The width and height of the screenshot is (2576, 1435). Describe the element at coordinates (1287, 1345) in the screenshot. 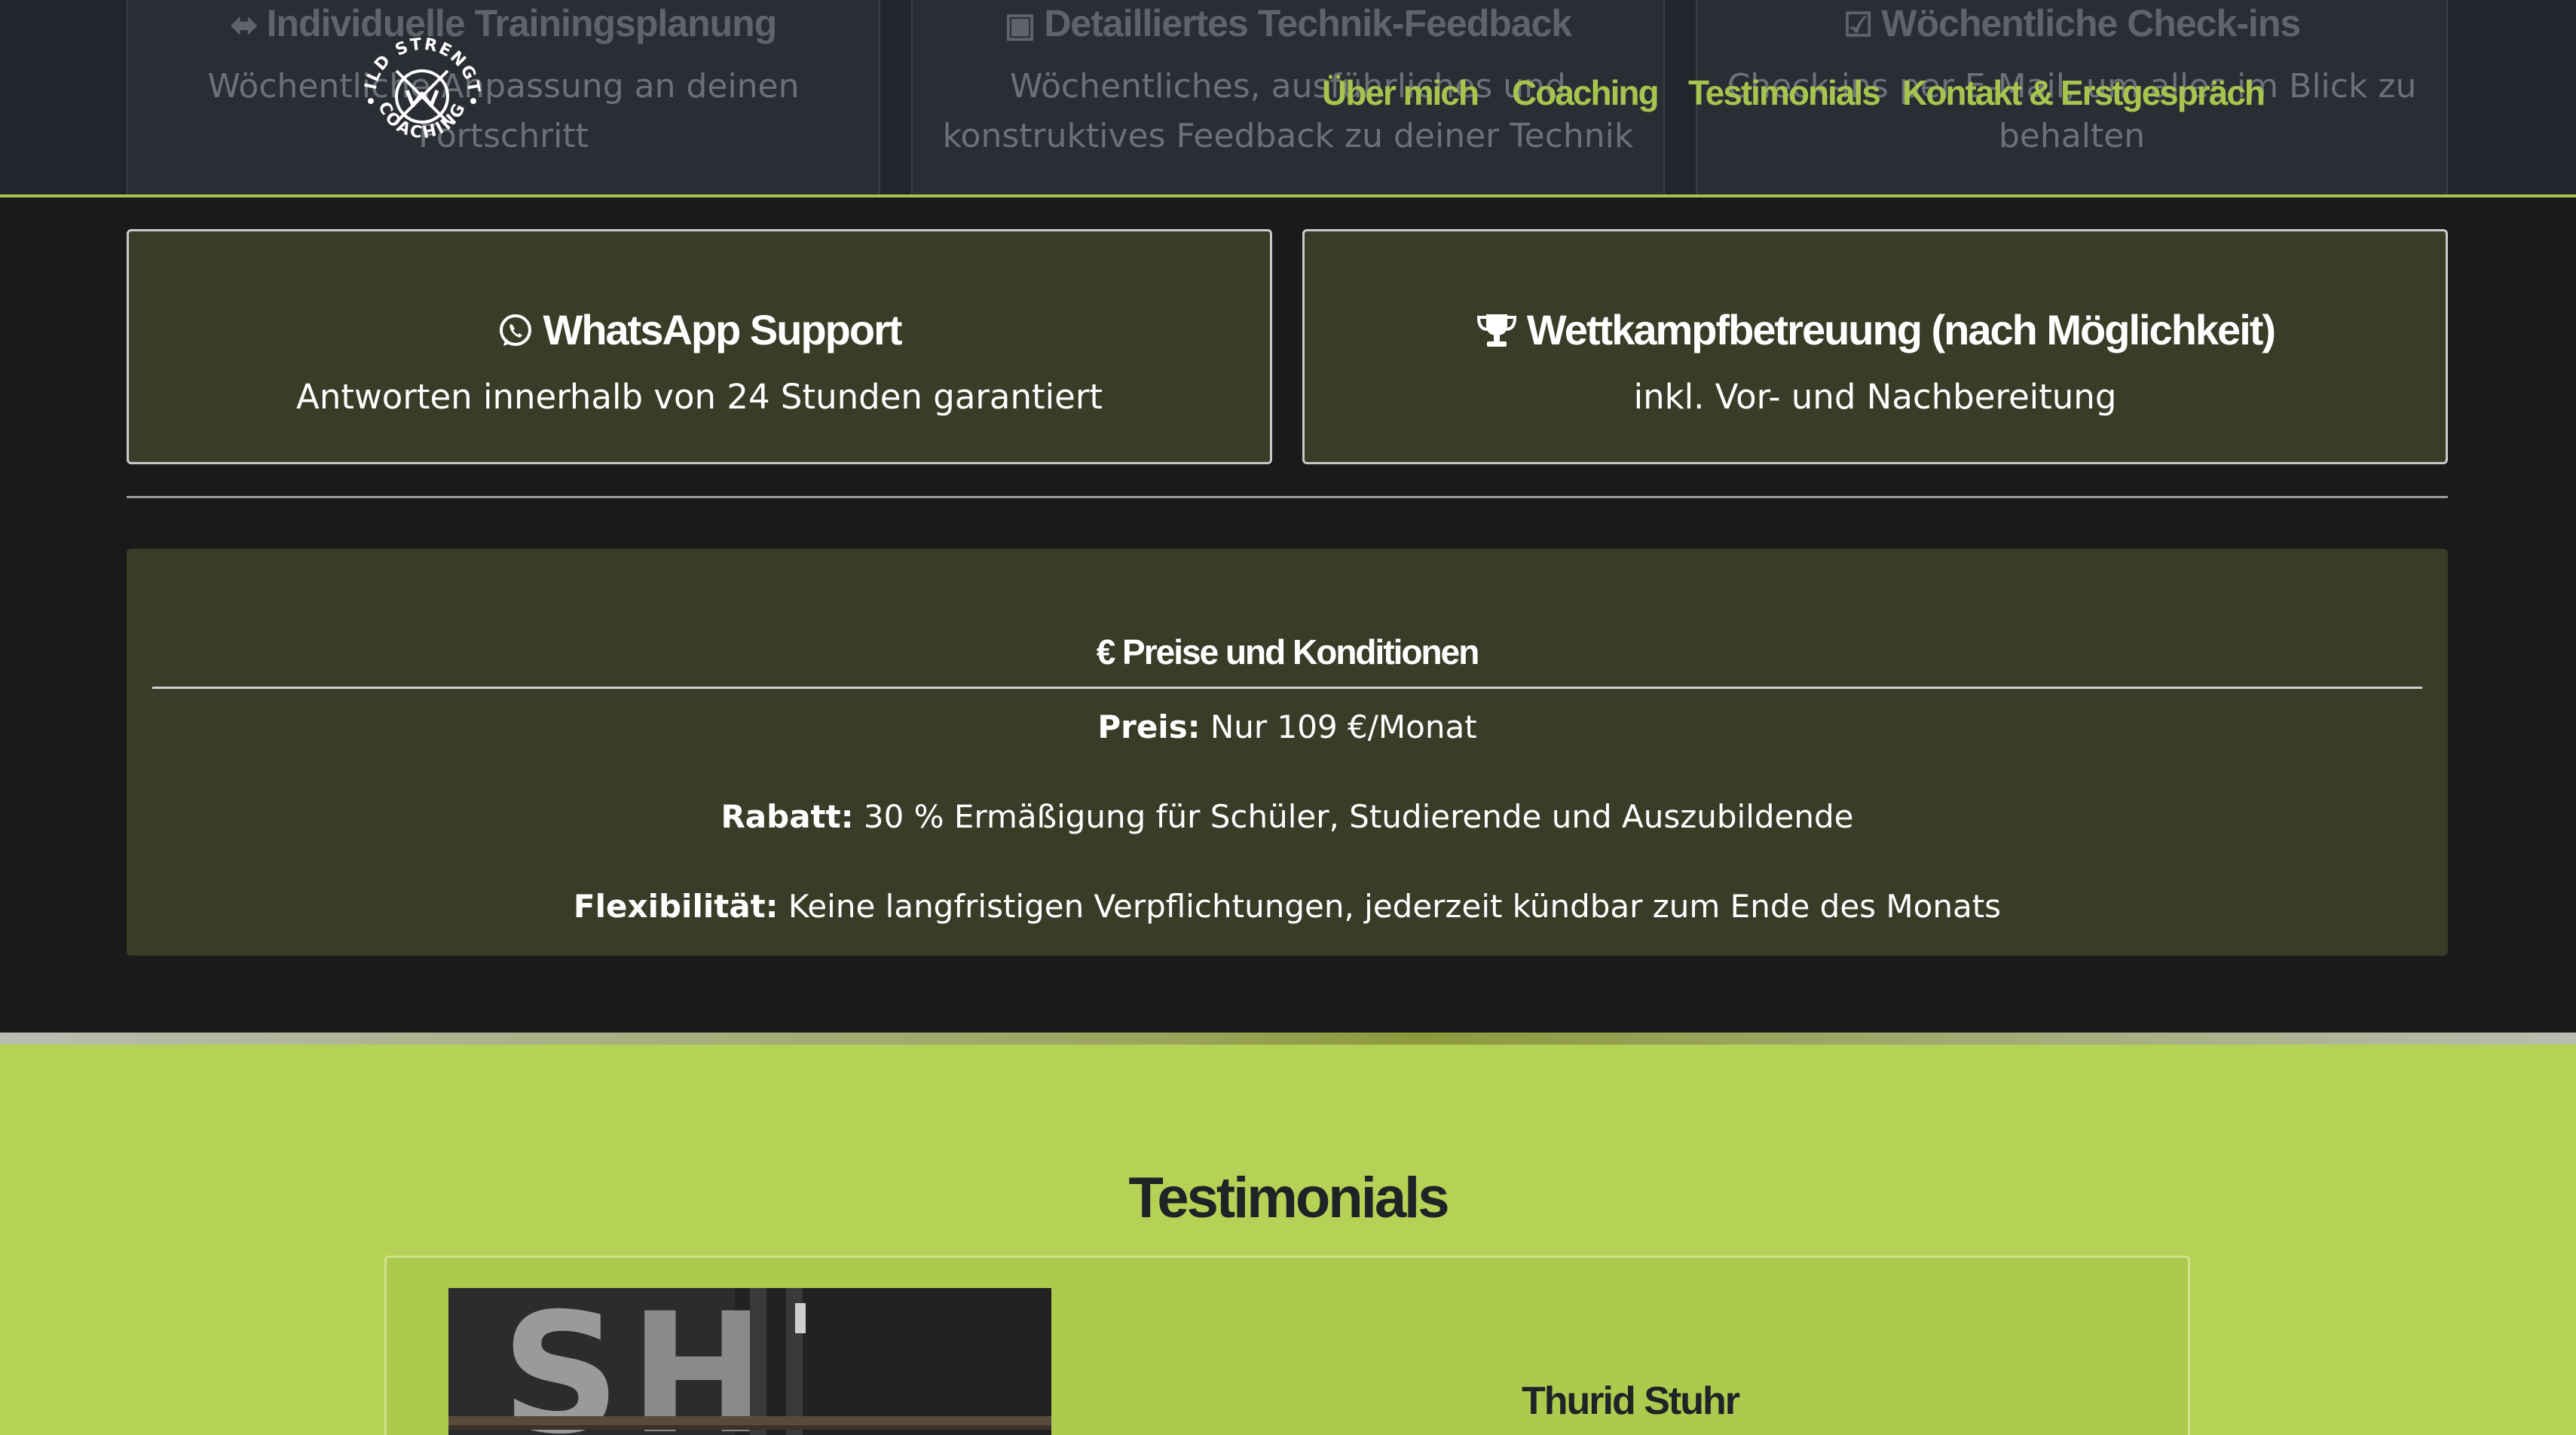

I see `testimonial-card: S H Thurid Stuhr` at that location.